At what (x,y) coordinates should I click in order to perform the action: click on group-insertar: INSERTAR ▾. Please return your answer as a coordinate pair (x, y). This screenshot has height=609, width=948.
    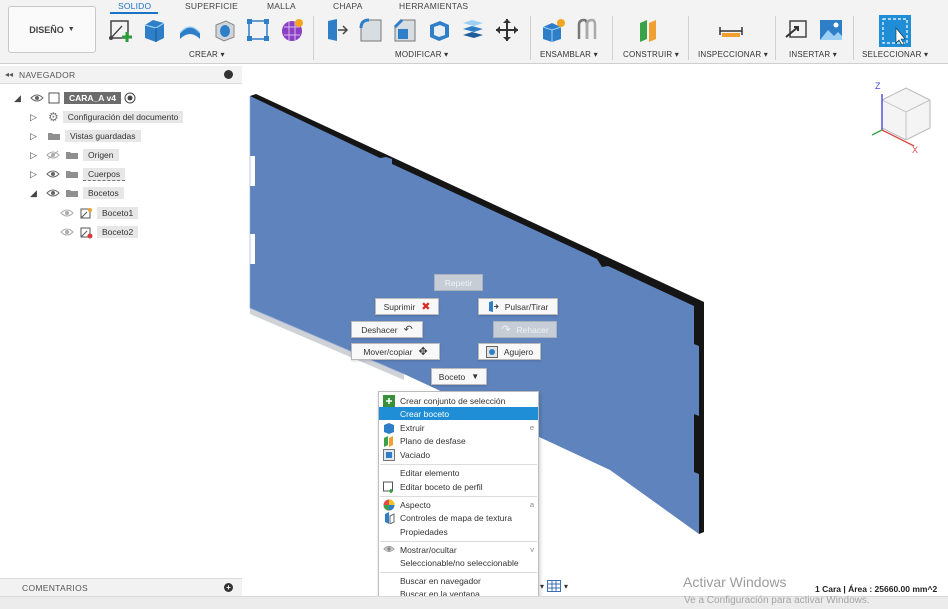
    Looking at the image, I should click on (813, 54).